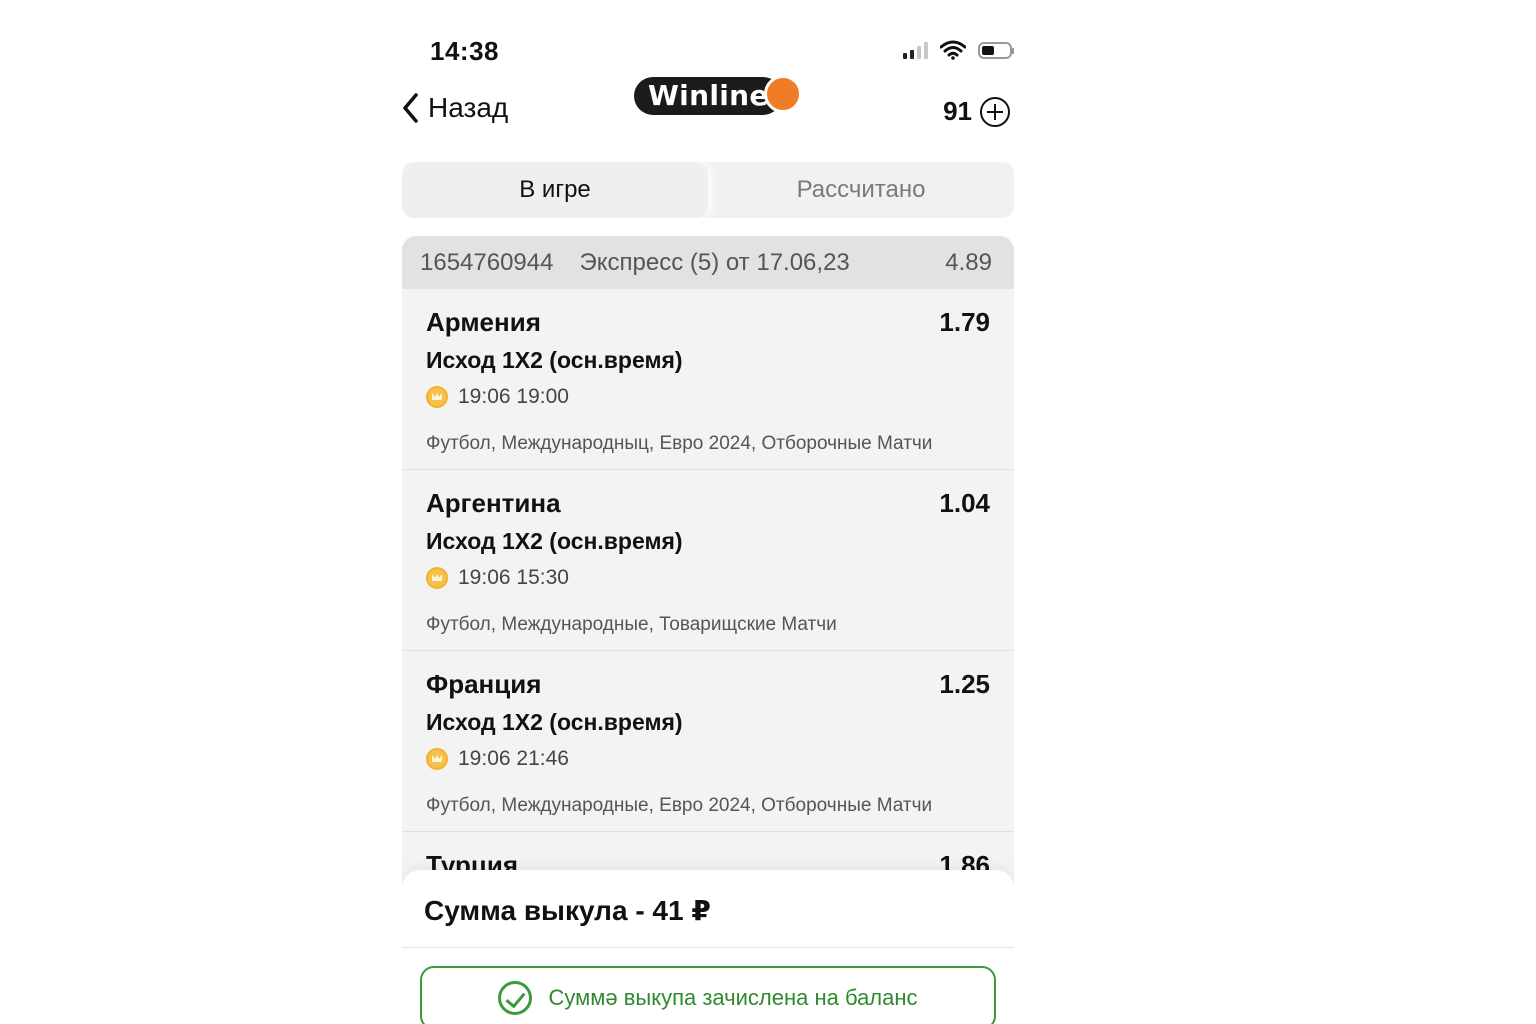 This screenshot has width=1536, height=1024. I want to click on balance-value: 91, so click(957, 111).